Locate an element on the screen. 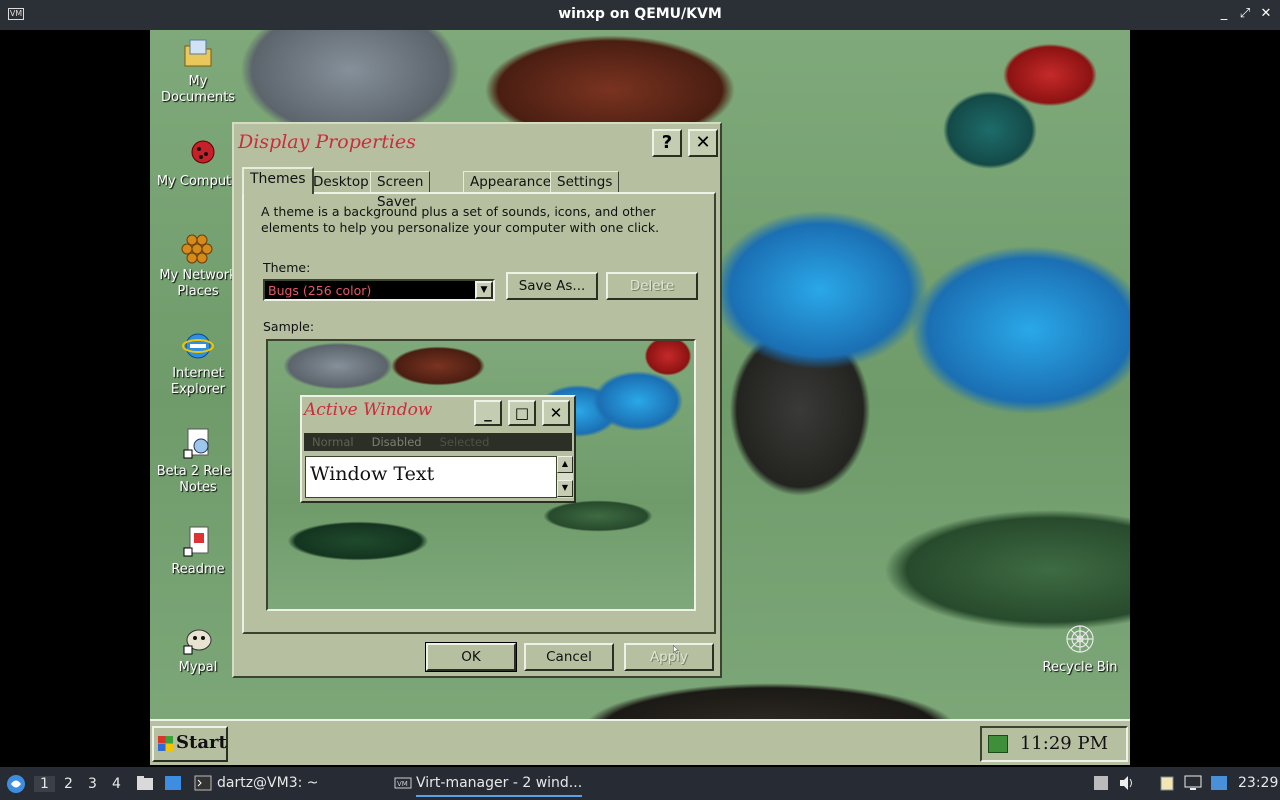 This screenshot has width=1280, height=800. help-button: ? is located at coordinates (667, 143).